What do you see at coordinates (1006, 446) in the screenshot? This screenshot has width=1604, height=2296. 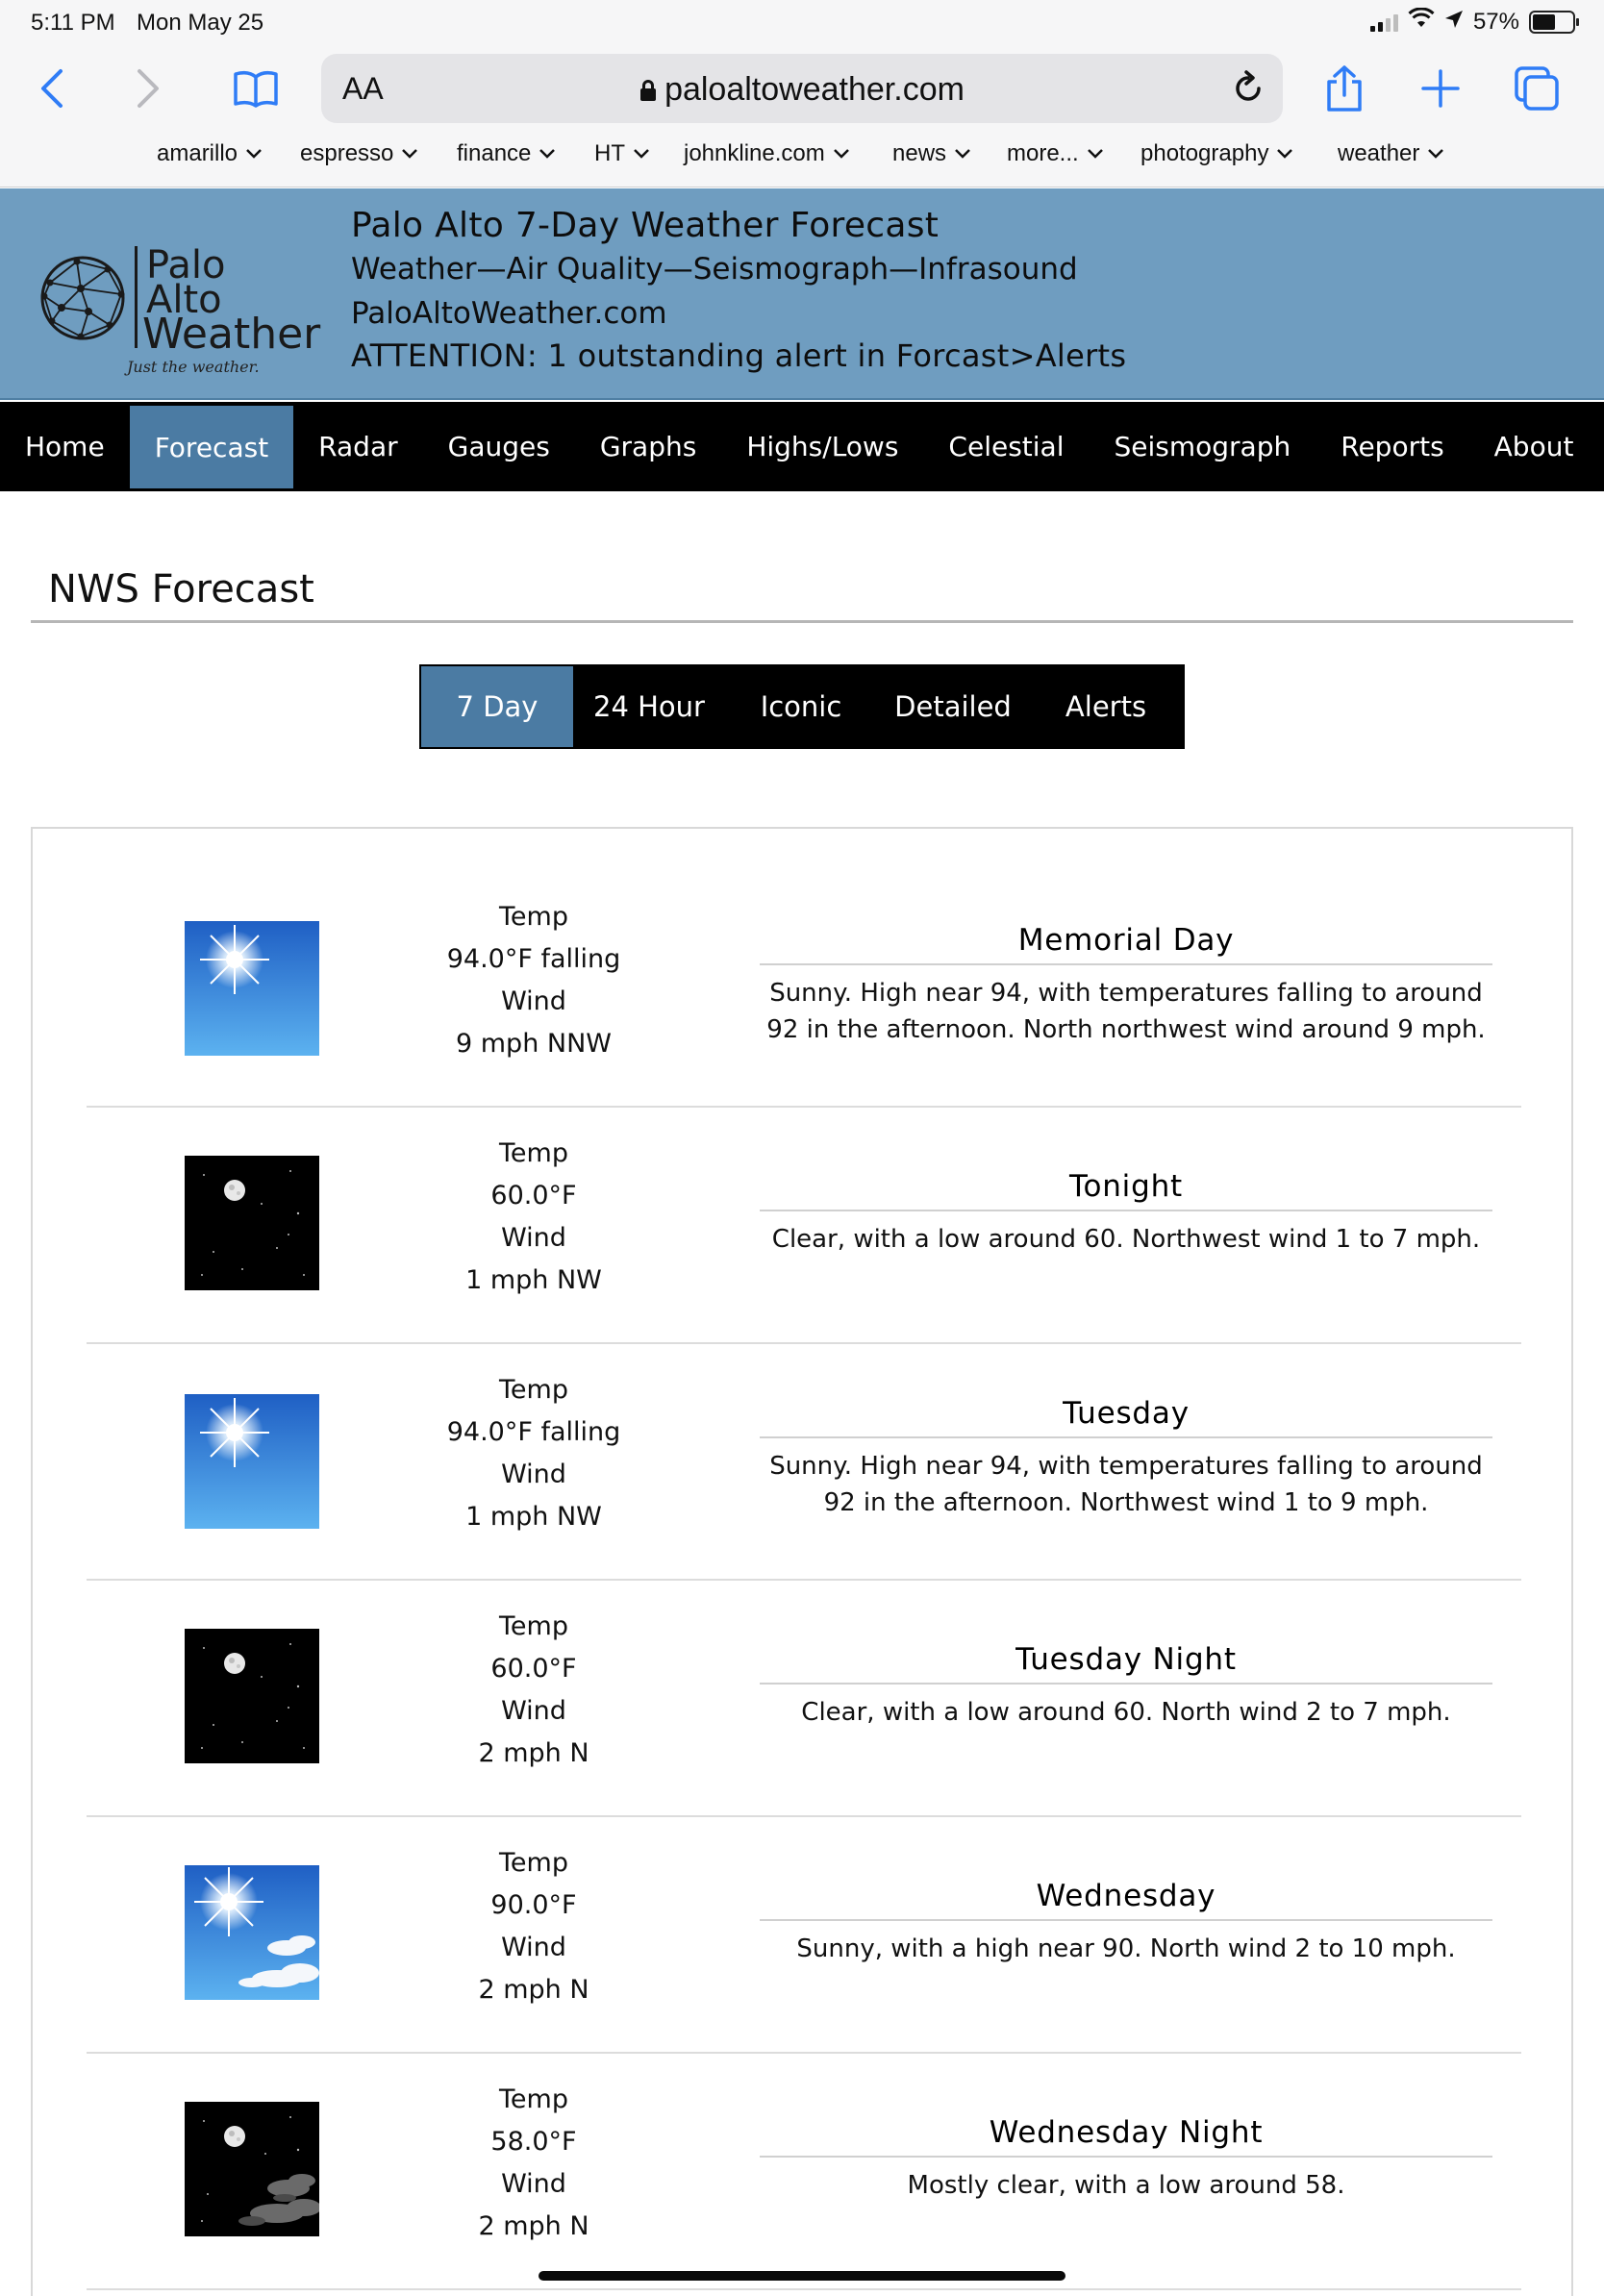 I see `nav-celestial: Celestial` at bounding box center [1006, 446].